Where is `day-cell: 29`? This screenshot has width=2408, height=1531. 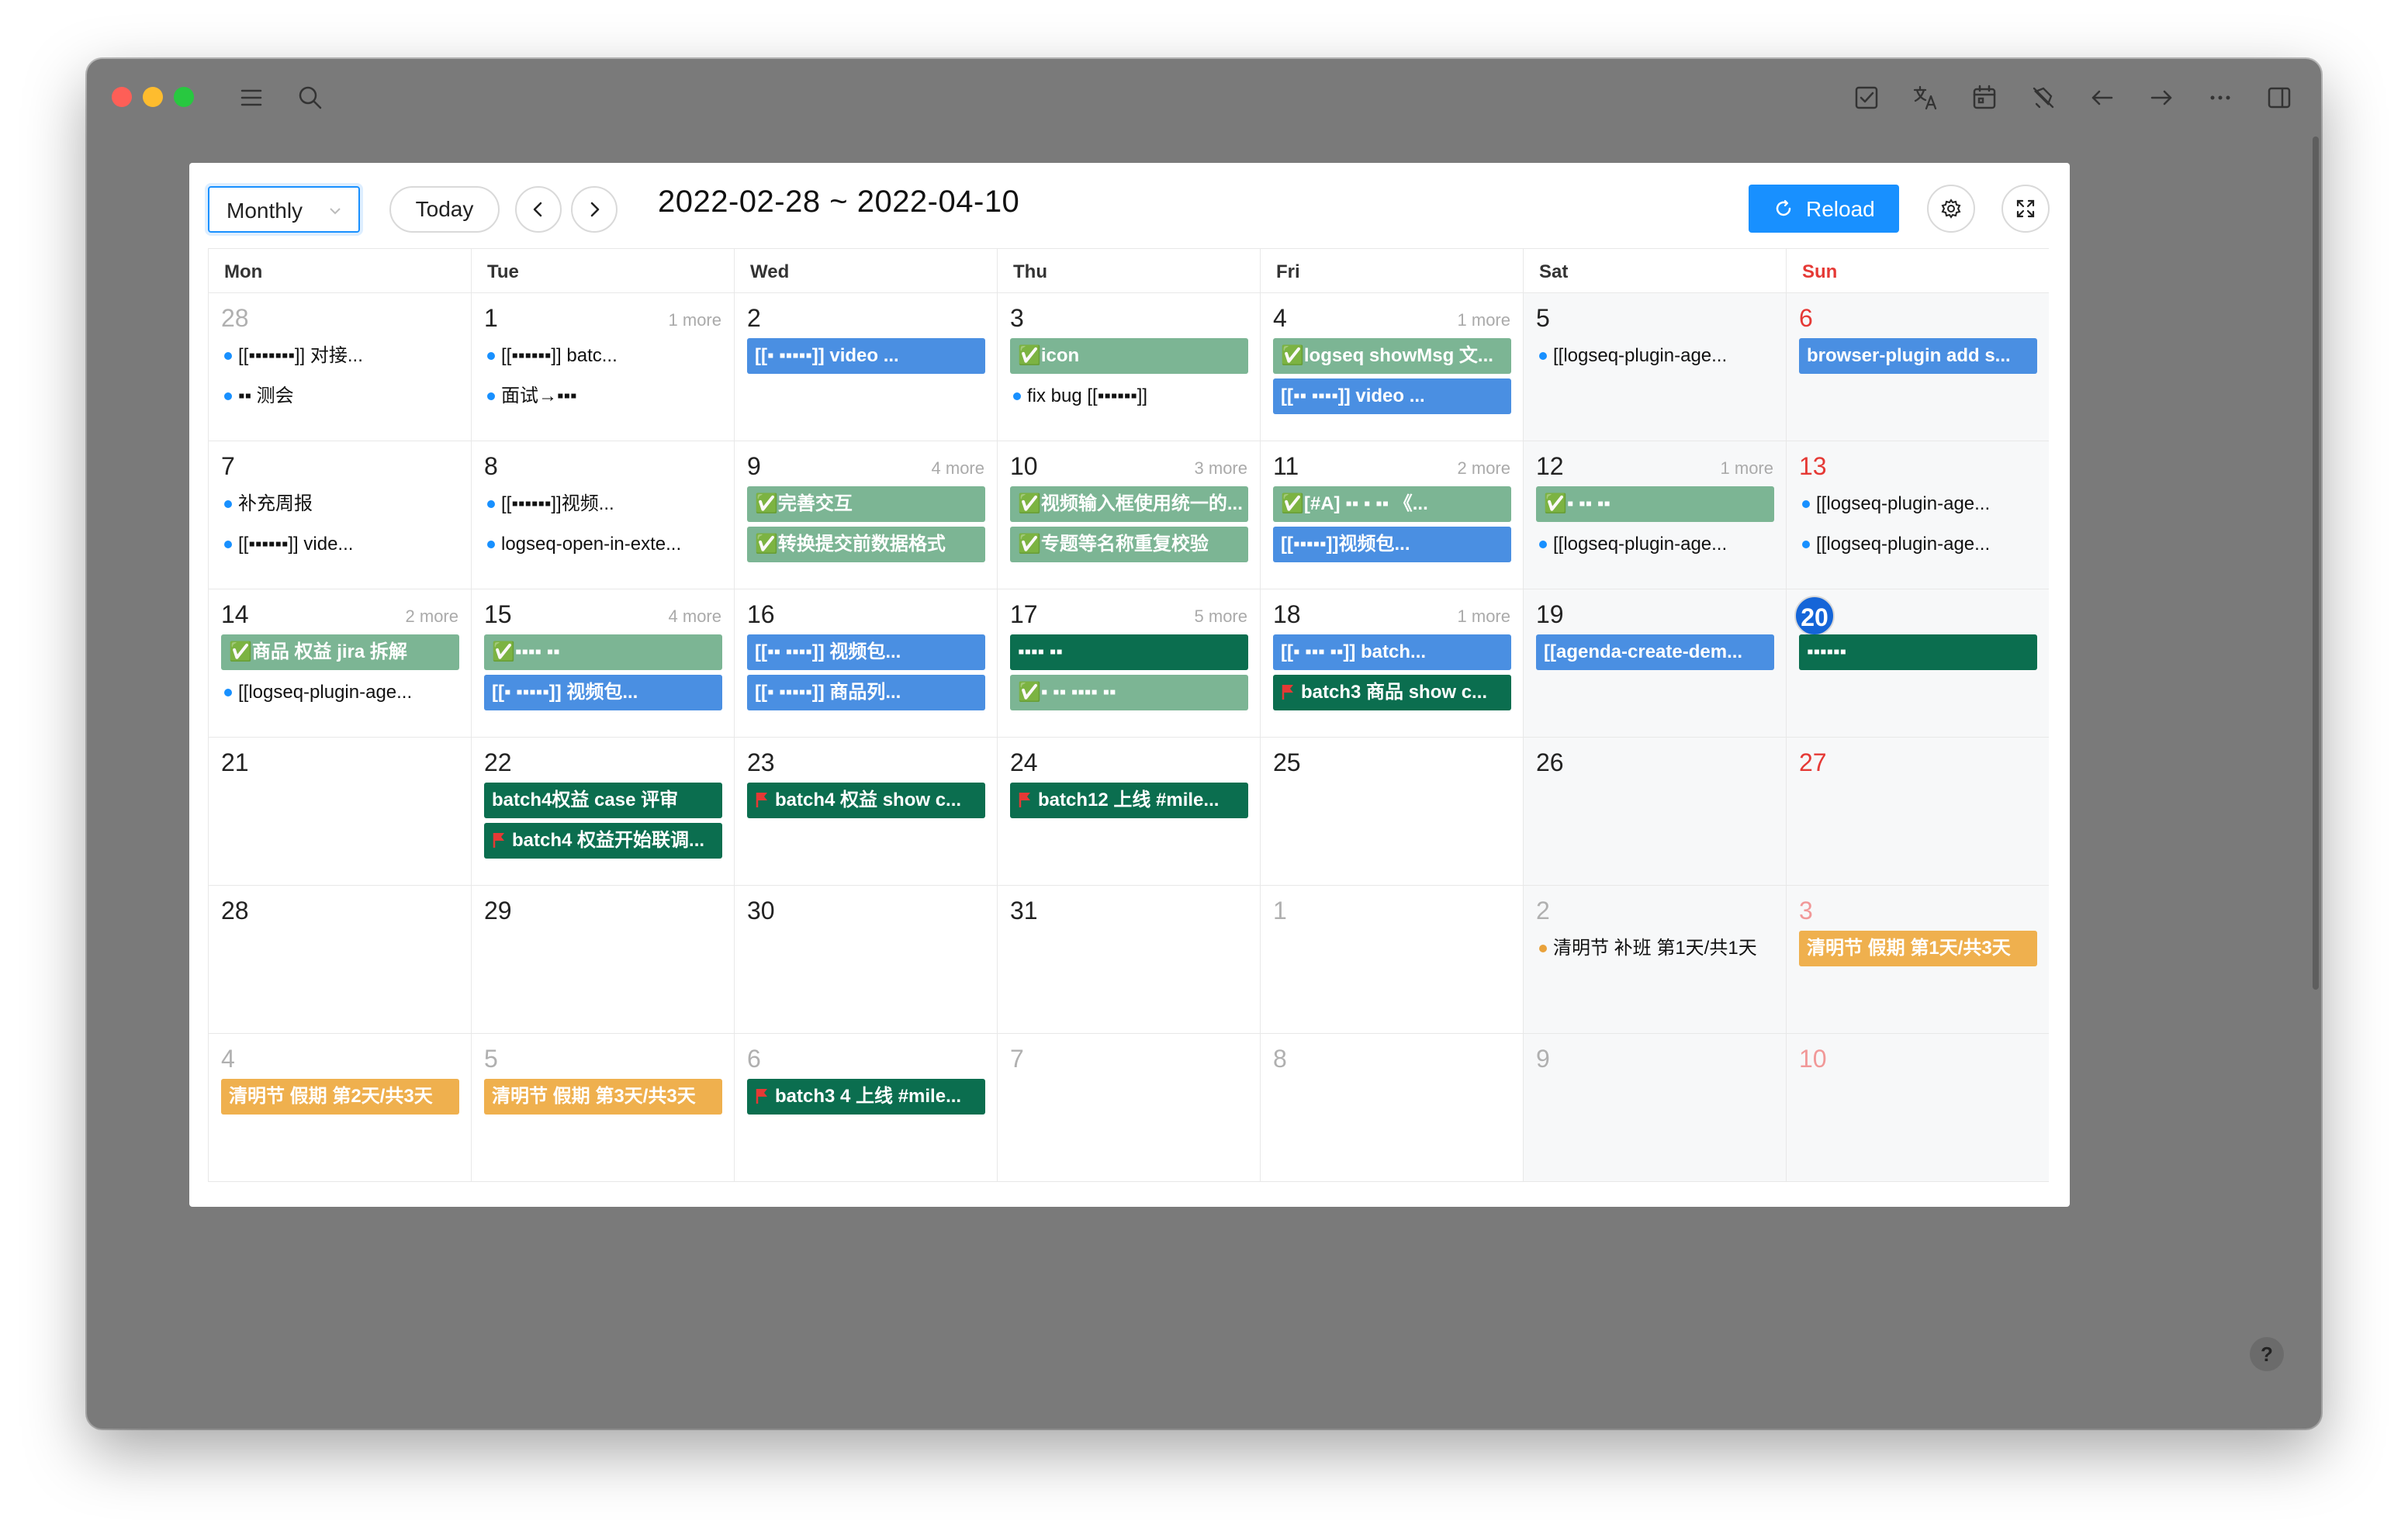 day-cell: 29 is located at coordinates (602, 960).